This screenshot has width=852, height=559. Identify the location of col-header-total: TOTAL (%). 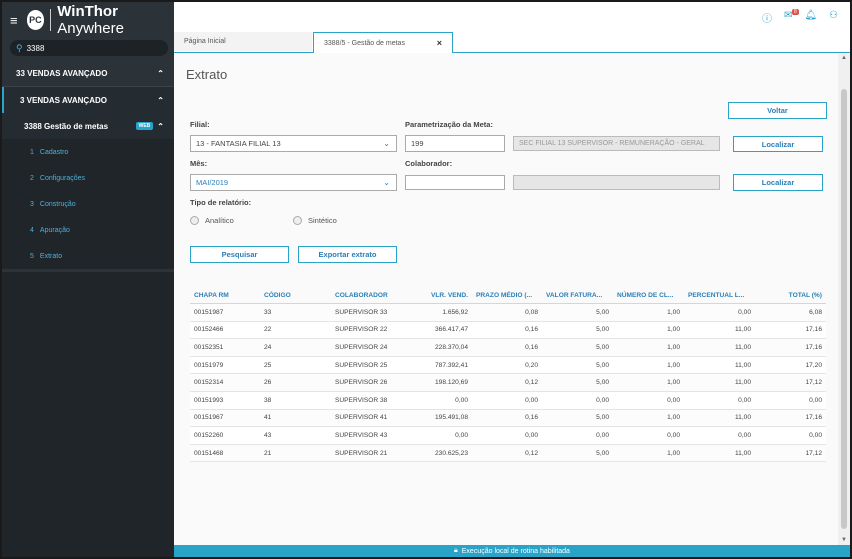
(790, 295).